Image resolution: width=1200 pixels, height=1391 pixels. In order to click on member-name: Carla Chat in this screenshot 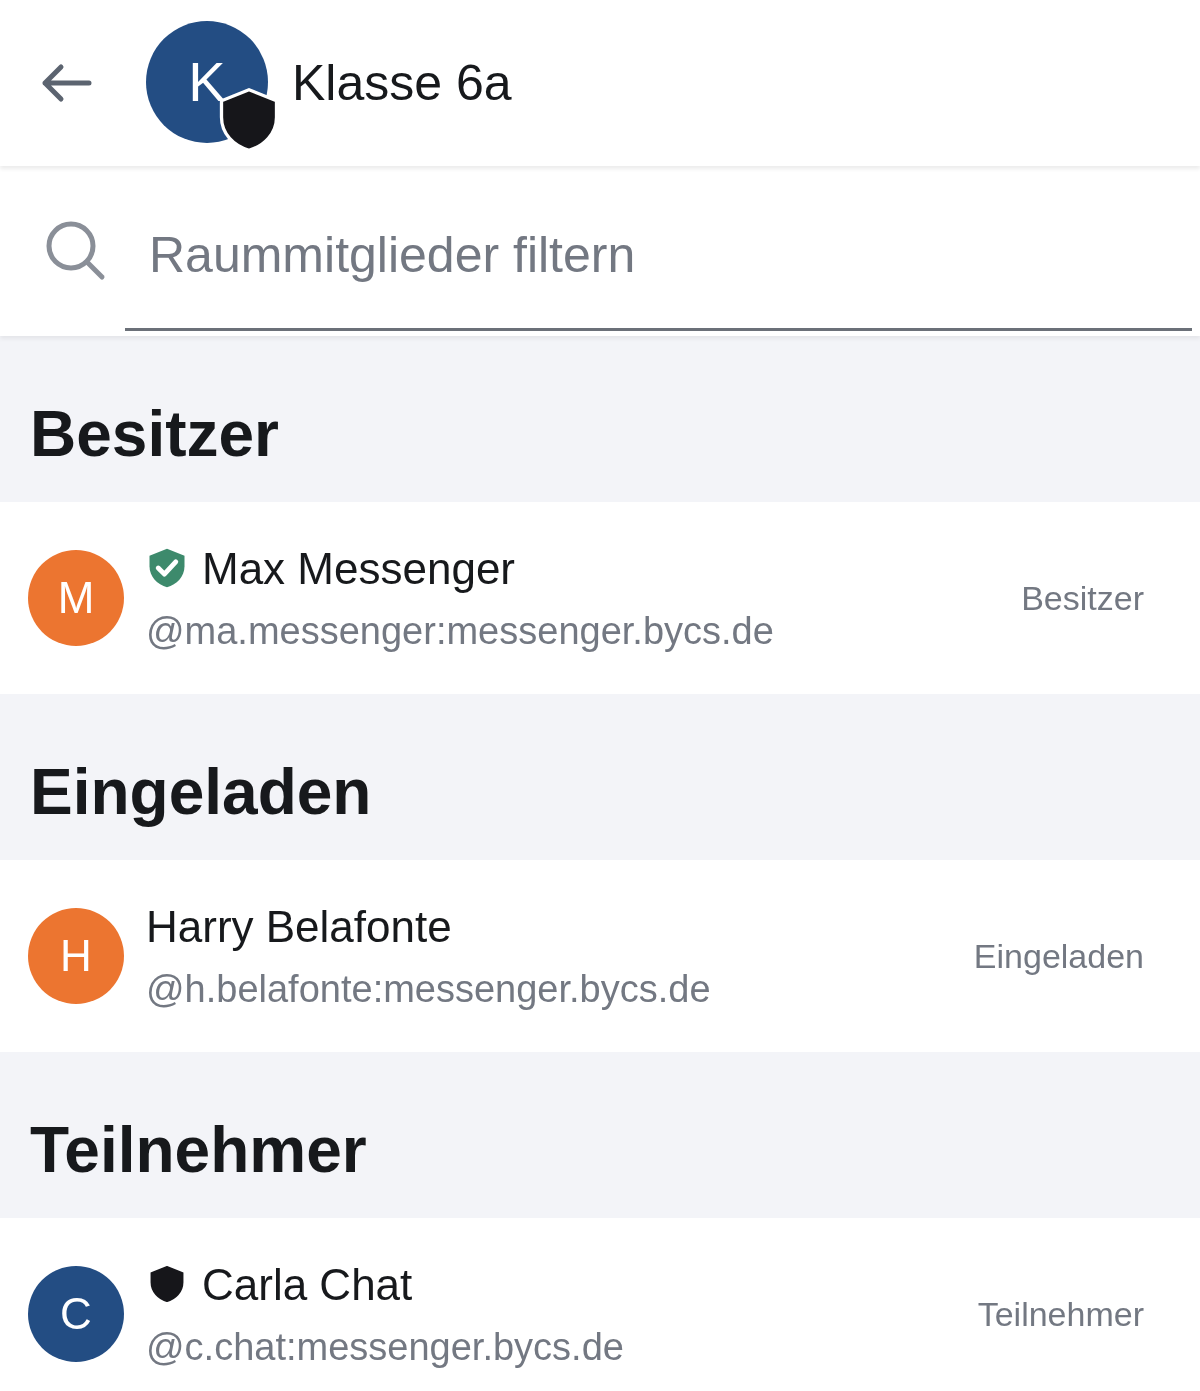, I will do `click(307, 1284)`.